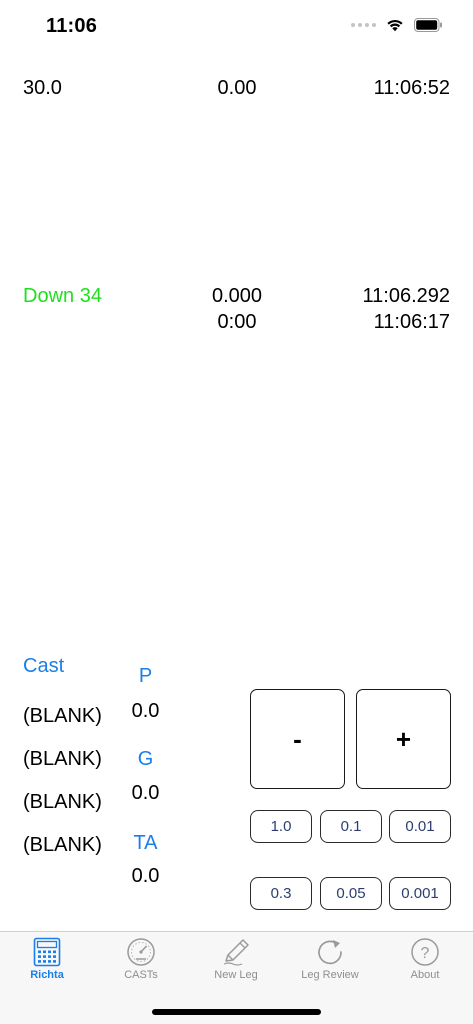 The image size is (473, 1024). Describe the element at coordinates (236, 952) in the screenshot. I see `pencil-icon` at that location.